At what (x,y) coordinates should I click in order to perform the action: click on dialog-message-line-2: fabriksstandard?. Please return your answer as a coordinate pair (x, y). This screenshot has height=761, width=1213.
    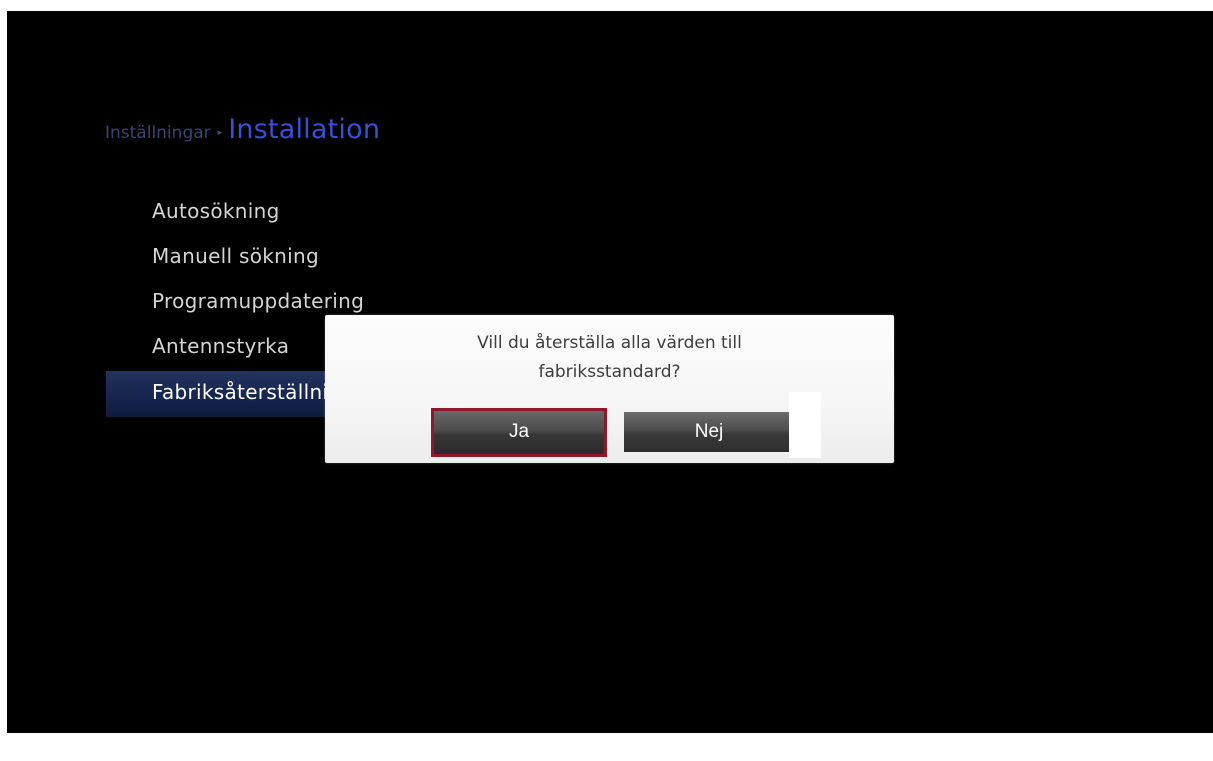
    Looking at the image, I should click on (609, 372).